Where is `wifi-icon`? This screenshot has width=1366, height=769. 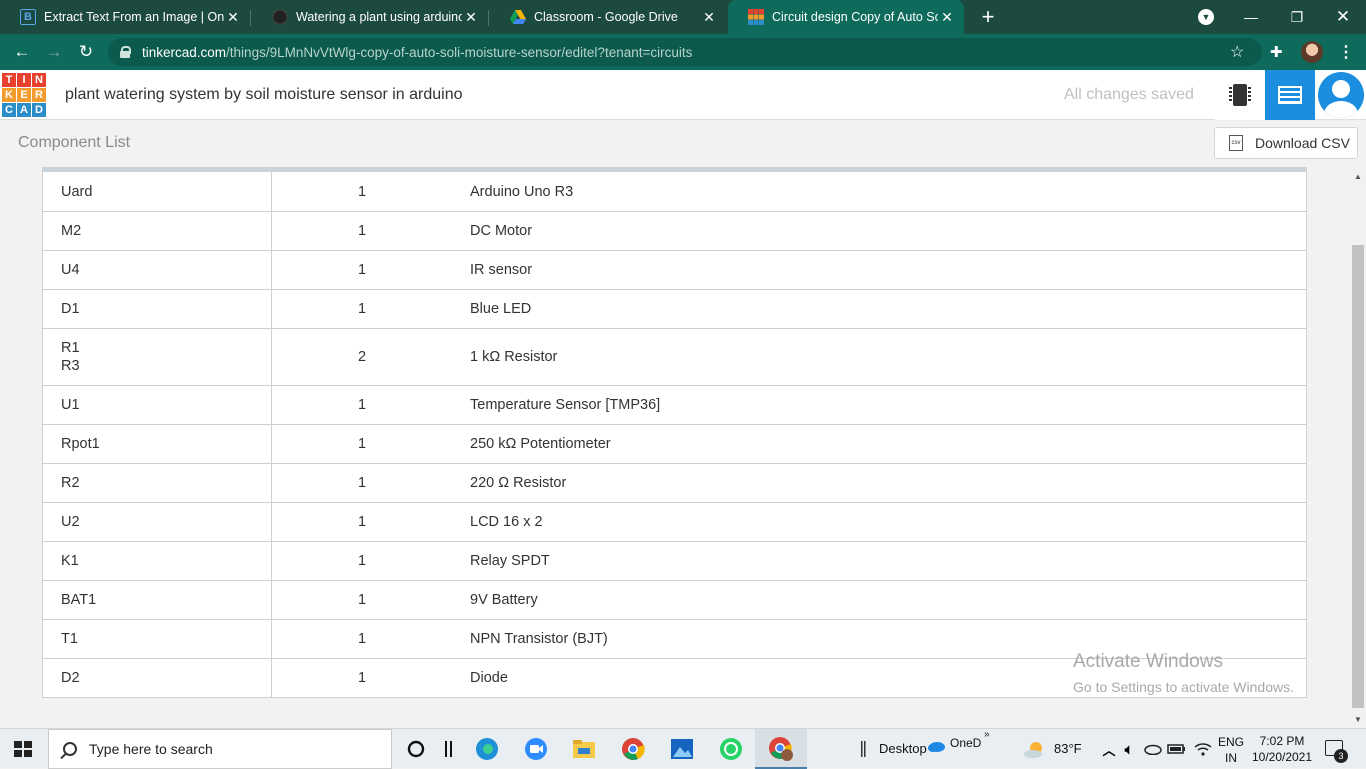 wifi-icon is located at coordinates (1203, 749).